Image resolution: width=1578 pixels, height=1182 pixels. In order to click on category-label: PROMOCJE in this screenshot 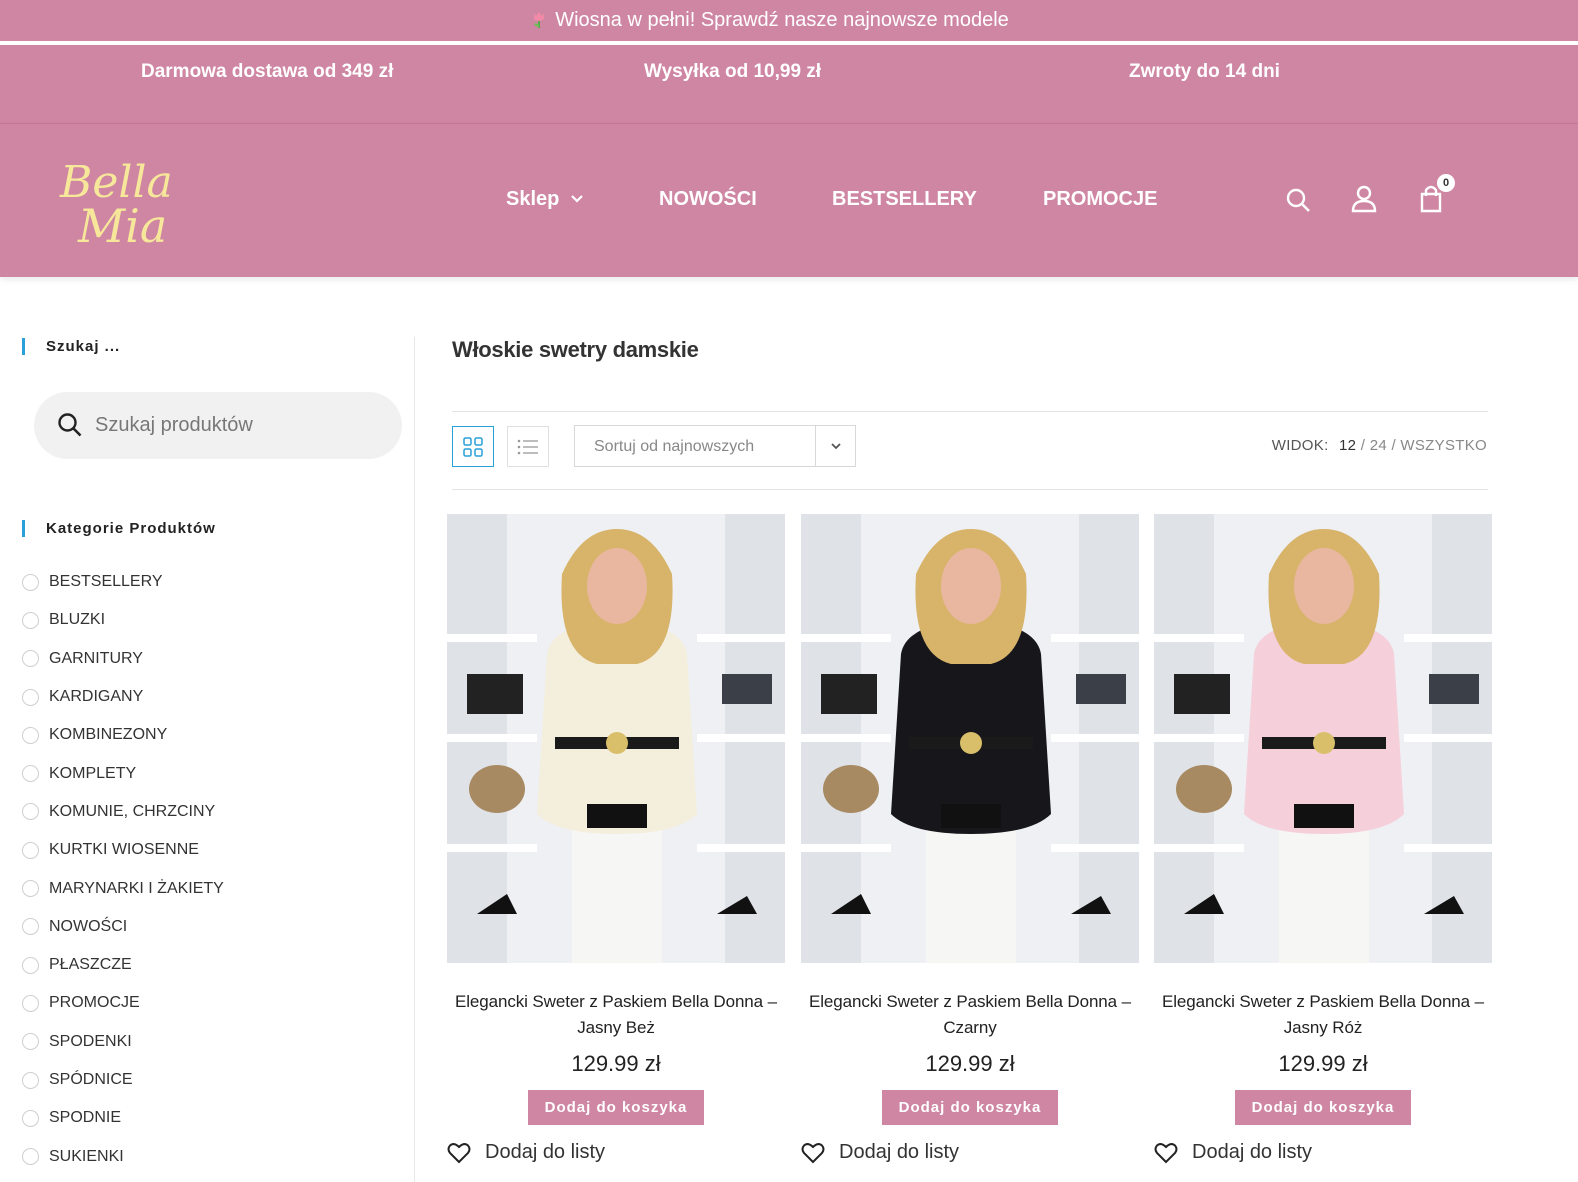, I will do `click(94, 1003)`.